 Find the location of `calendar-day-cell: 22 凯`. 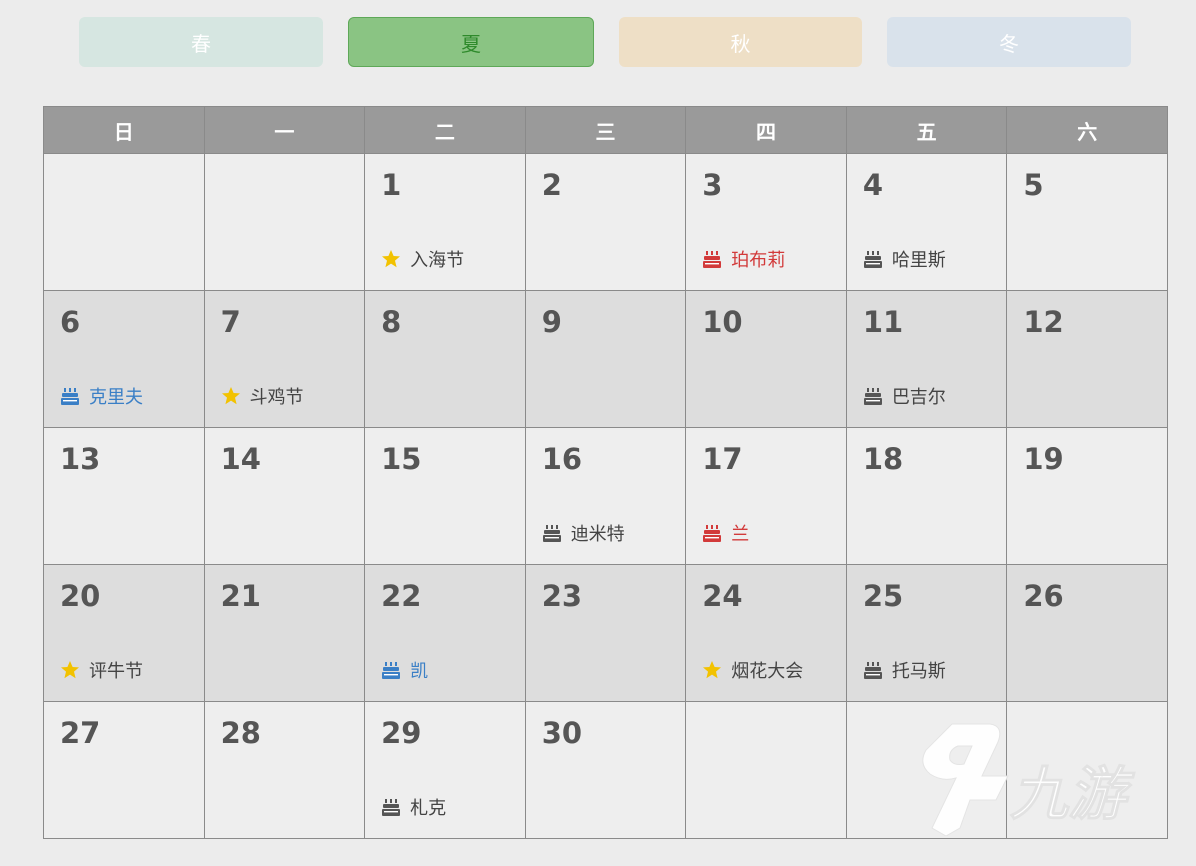

calendar-day-cell: 22 凯 is located at coordinates (445, 633).